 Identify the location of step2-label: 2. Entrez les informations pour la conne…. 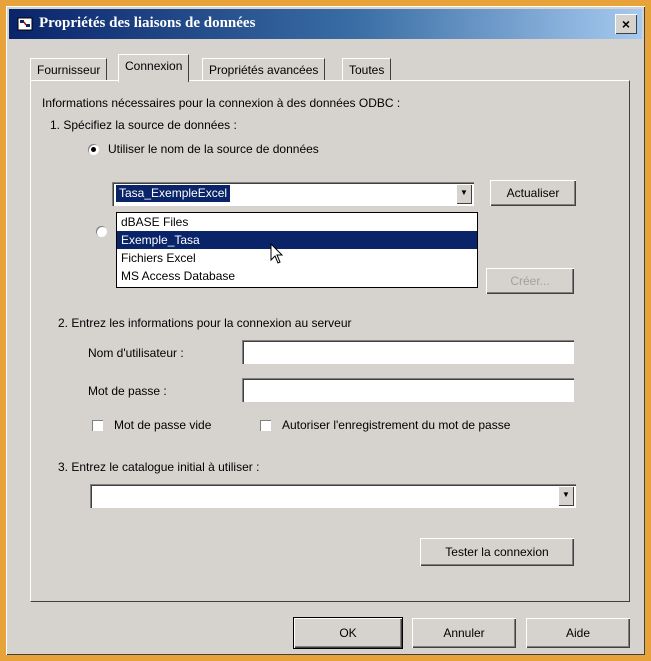
(205, 323).